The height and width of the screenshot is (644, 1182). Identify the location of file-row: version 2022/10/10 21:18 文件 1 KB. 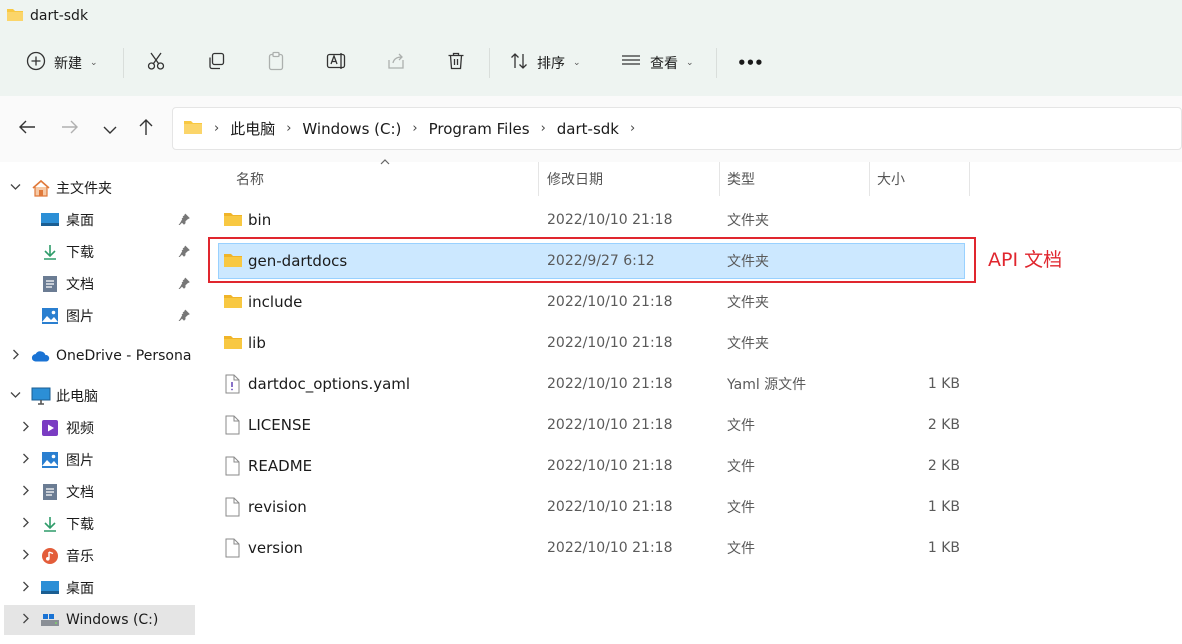
(591, 548).